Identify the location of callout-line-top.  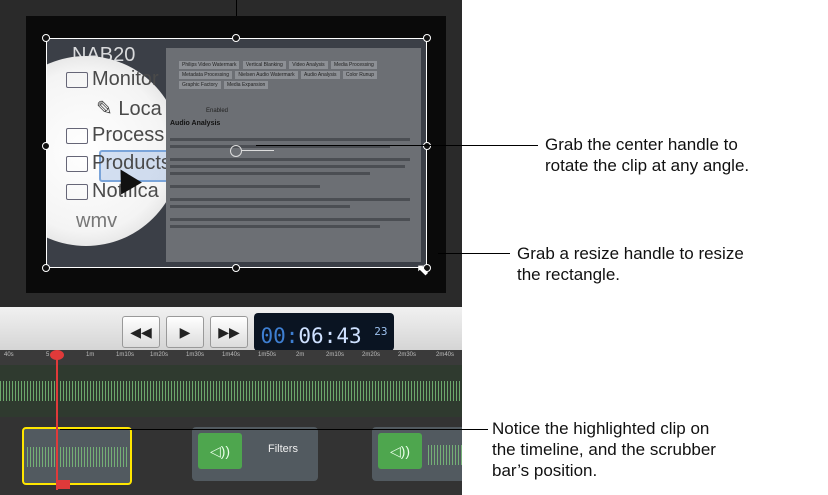
(236, 8).